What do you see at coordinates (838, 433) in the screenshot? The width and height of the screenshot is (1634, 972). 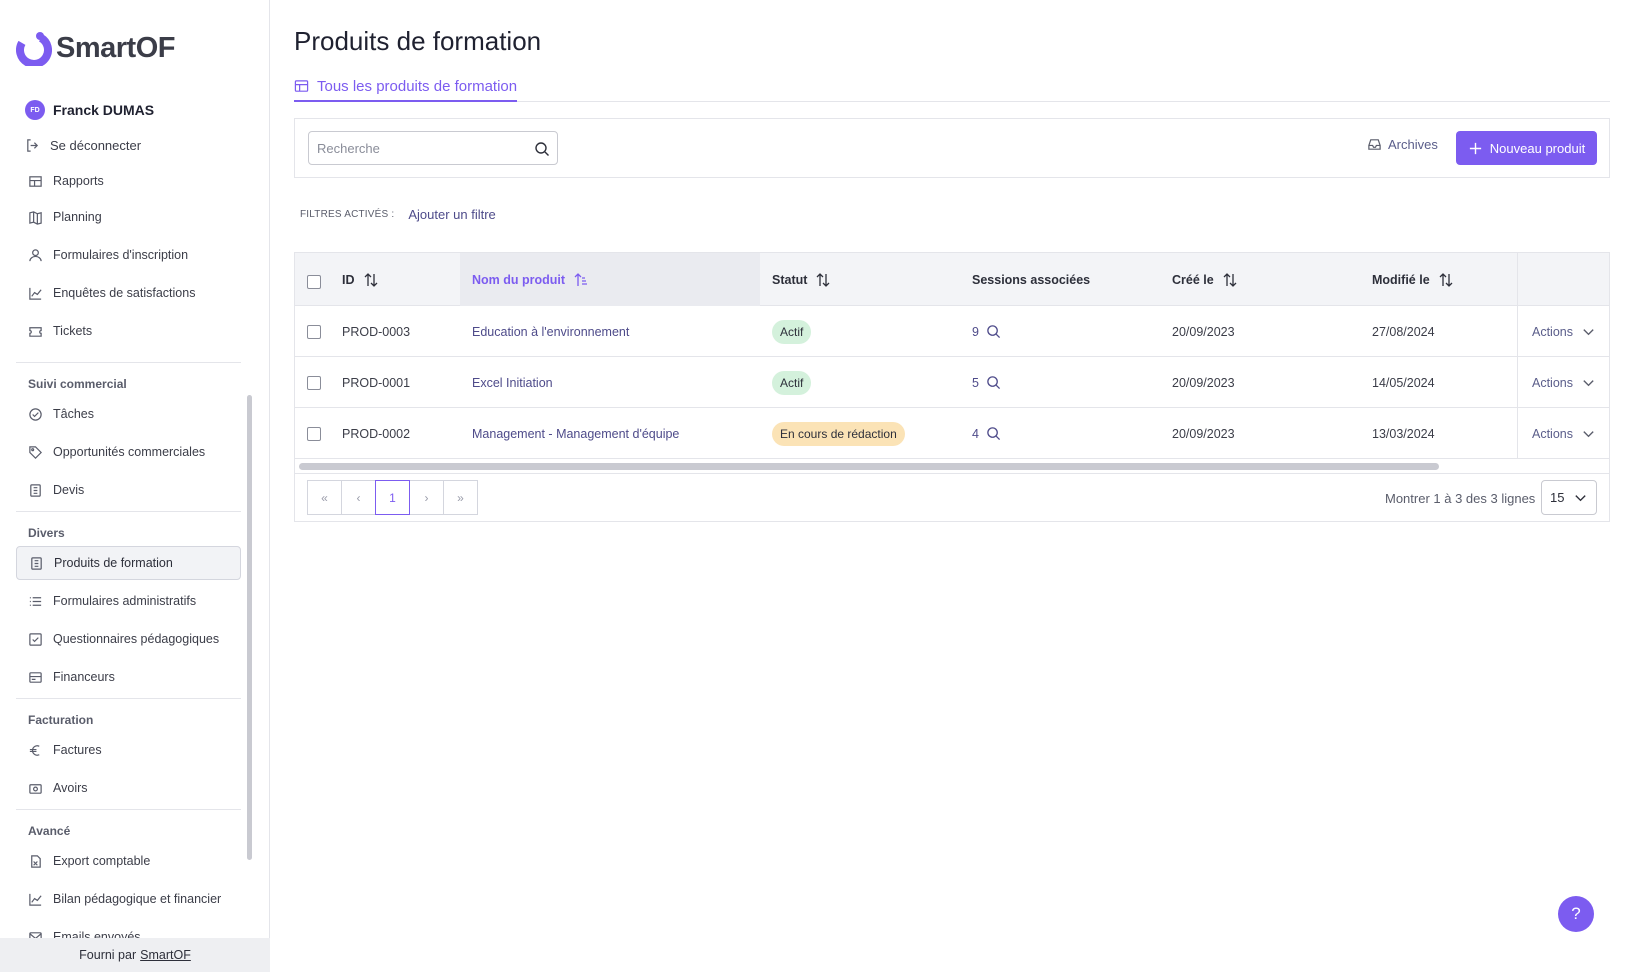 I see `status-badge: En cours de rédaction` at bounding box center [838, 433].